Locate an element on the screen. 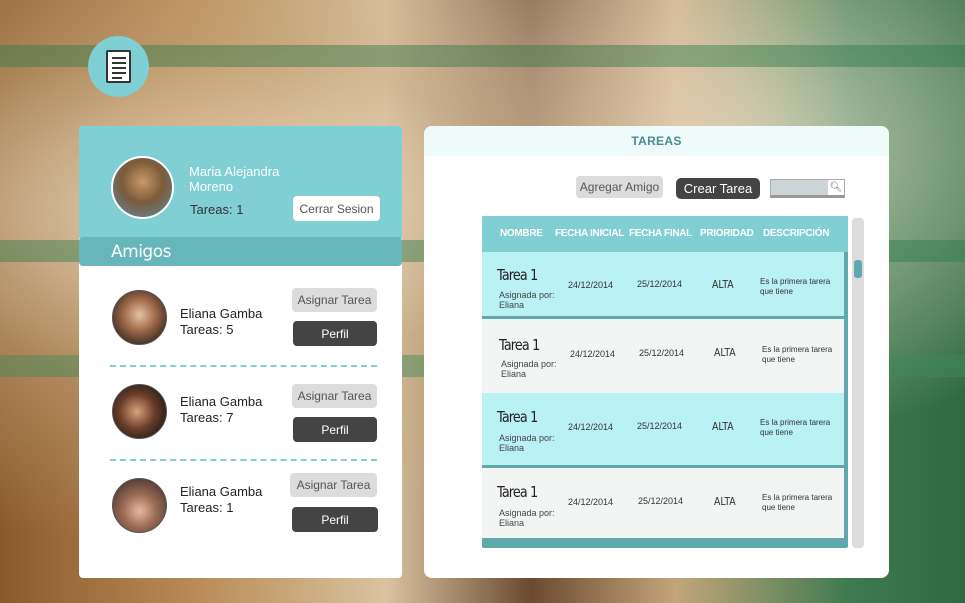  profile-tasks: Tareas: 1 is located at coordinates (217, 209).